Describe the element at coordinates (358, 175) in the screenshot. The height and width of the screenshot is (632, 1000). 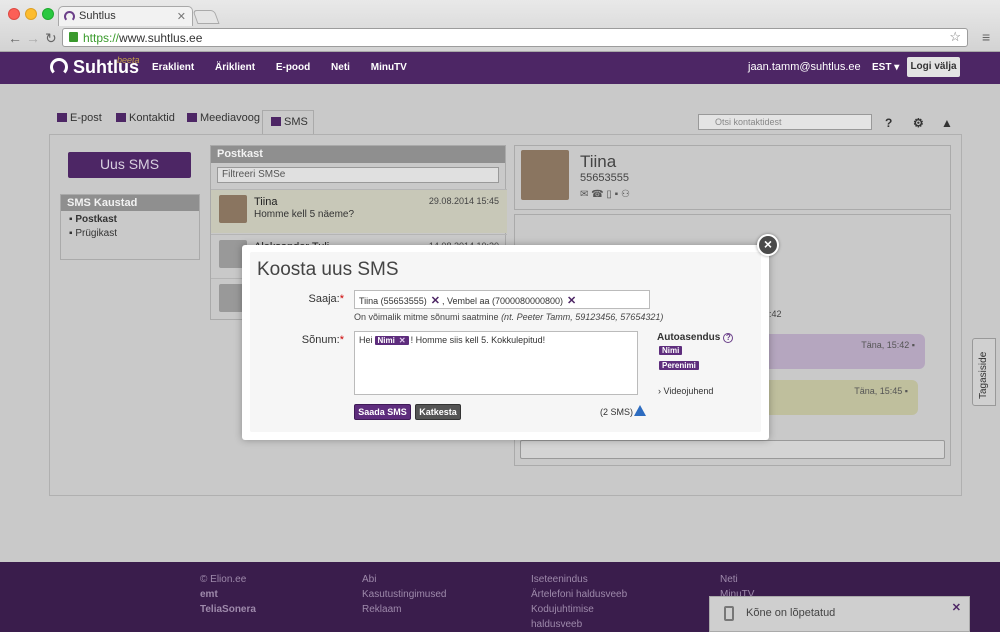
I see `filter-sms-input: Filtreeri SMSe` at that location.